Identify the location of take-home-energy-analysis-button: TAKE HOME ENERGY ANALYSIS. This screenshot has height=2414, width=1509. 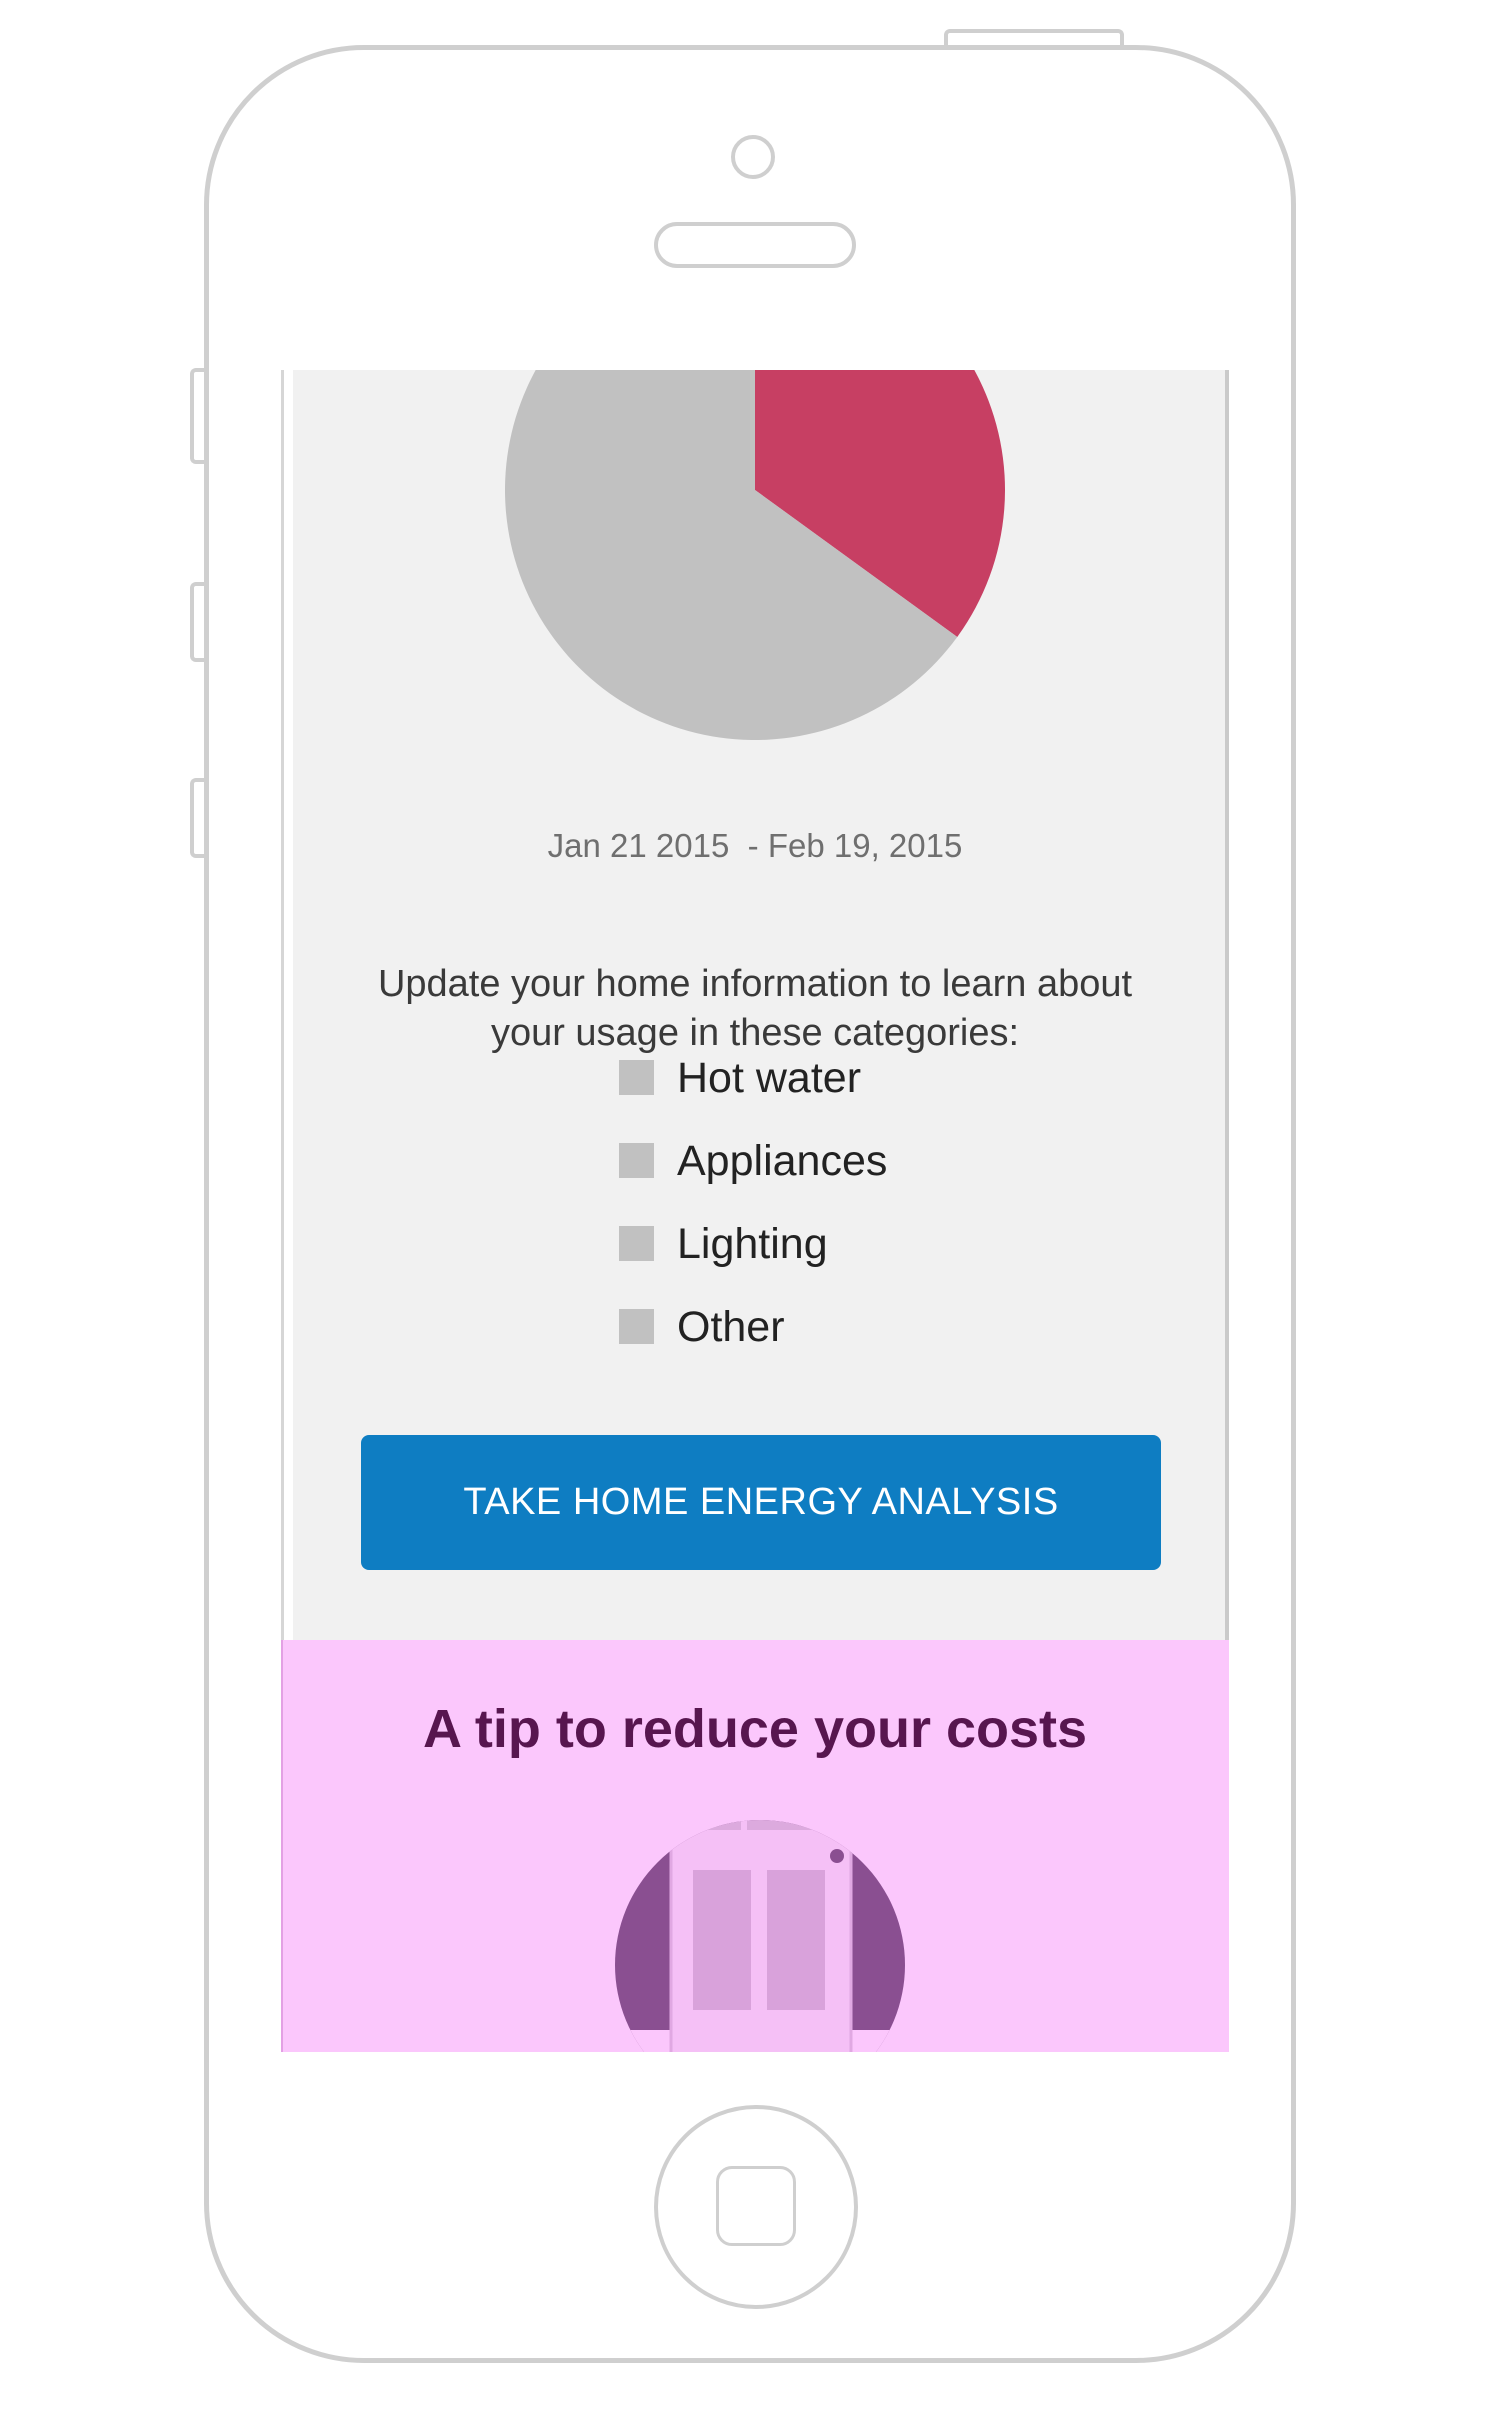
(761, 1502).